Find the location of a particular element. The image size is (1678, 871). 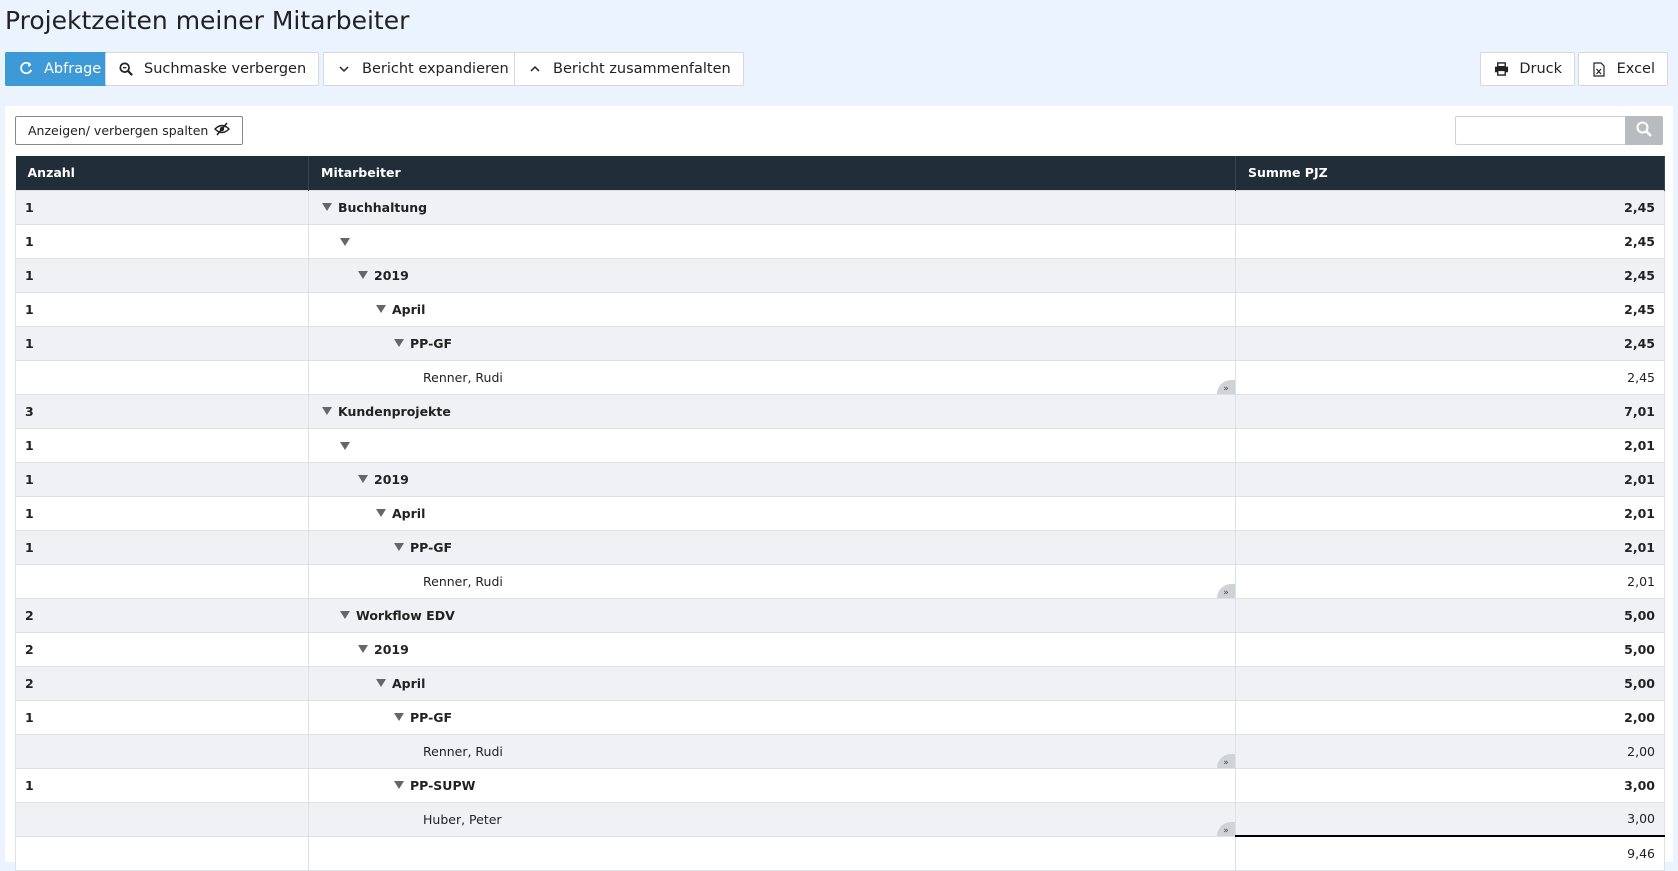

tree-node-label: Workflow EDV is located at coordinates (405, 615).